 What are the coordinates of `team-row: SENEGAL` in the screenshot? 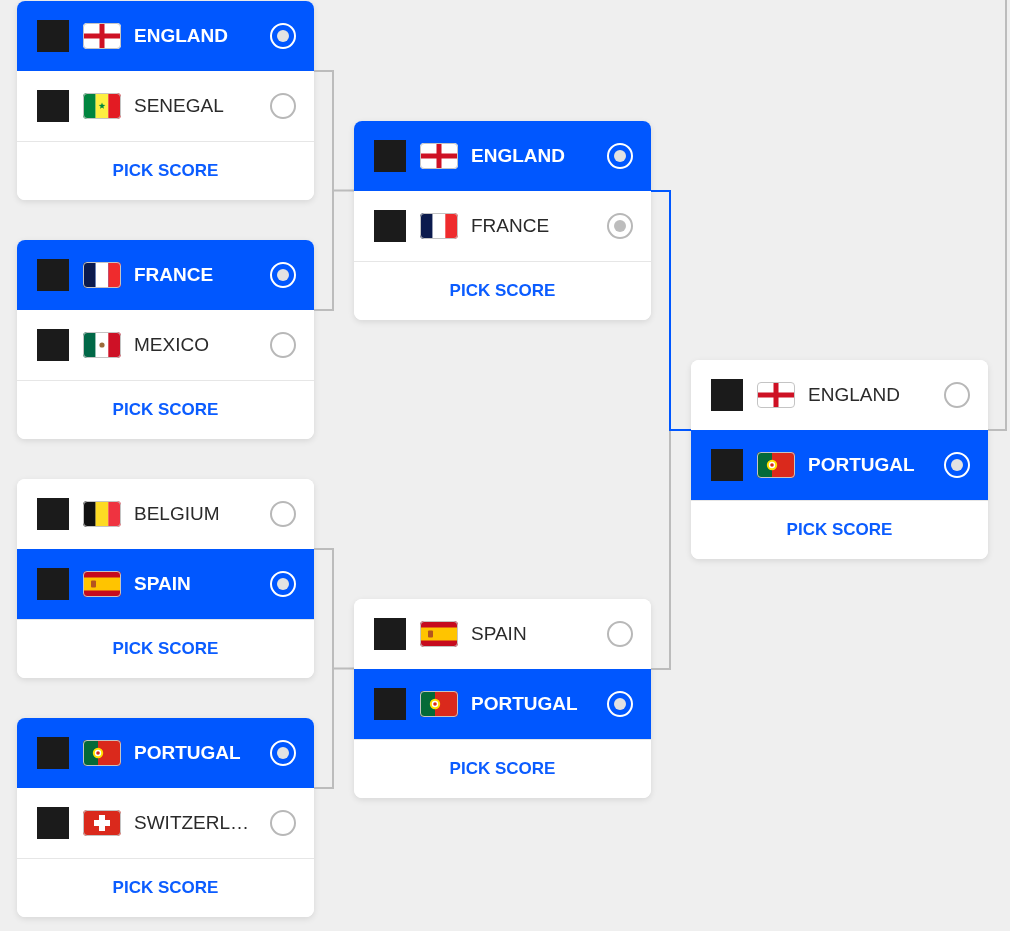 It's located at (165, 106).